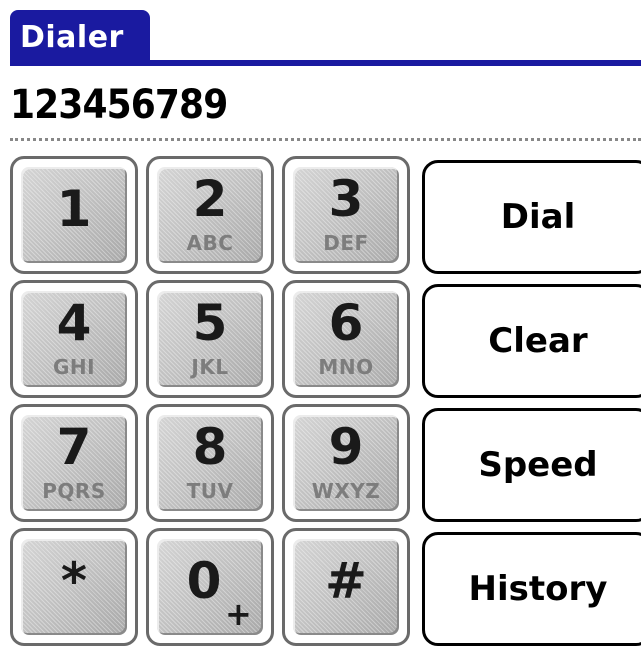 The image size is (641, 646). I want to click on clear-button-label: Clear, so click(538, 341).